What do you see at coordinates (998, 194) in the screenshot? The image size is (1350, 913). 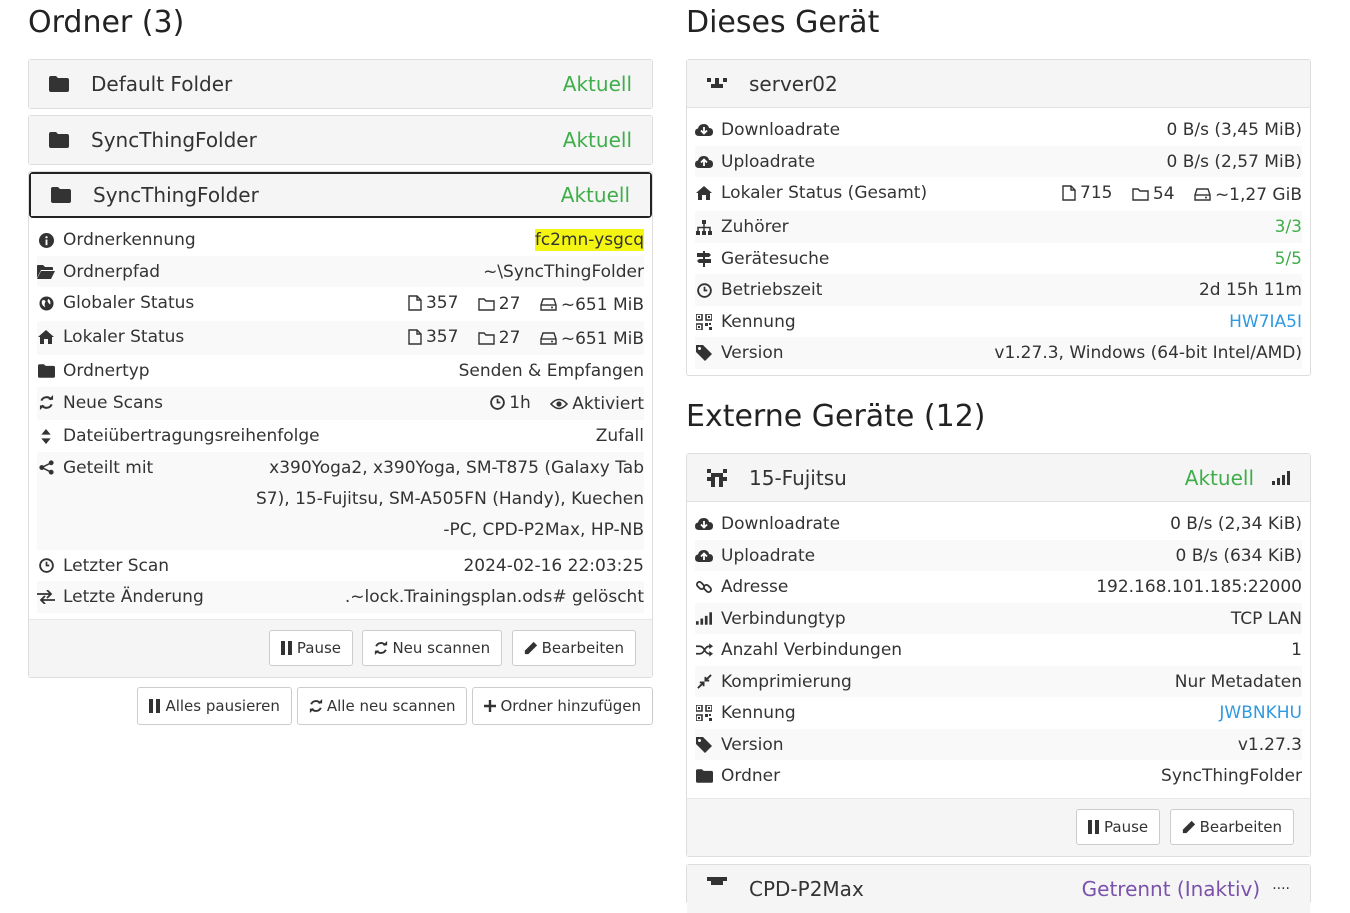 I see `row-local-status-total: Lokaler Status (Gesamt) 715 54 ~1,27 GiB` at bounding box center [998, 194].